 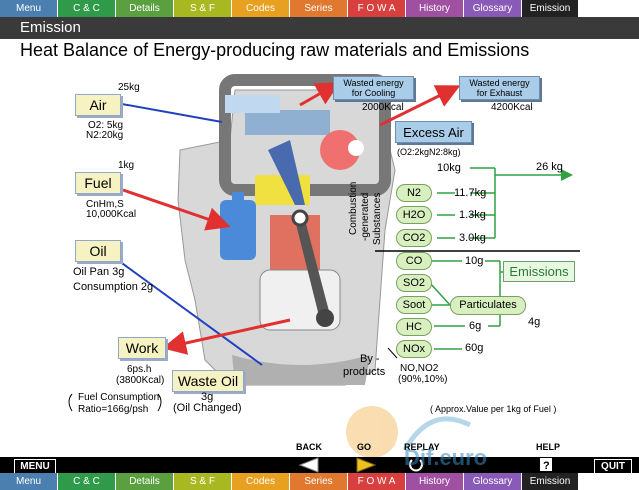 I want to click on go-label: GO, so click(x=364, y=447).